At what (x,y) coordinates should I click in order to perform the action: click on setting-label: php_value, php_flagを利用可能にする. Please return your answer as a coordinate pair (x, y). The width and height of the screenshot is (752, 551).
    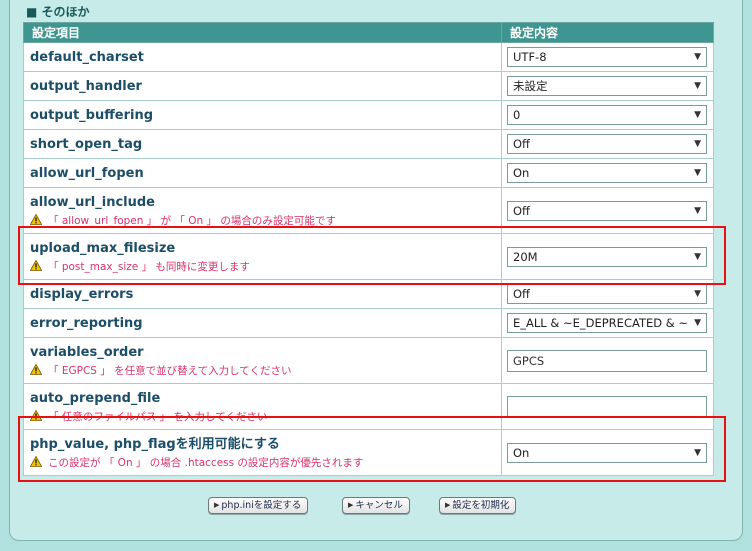
    Looking at the image, I should click on (155, 444).